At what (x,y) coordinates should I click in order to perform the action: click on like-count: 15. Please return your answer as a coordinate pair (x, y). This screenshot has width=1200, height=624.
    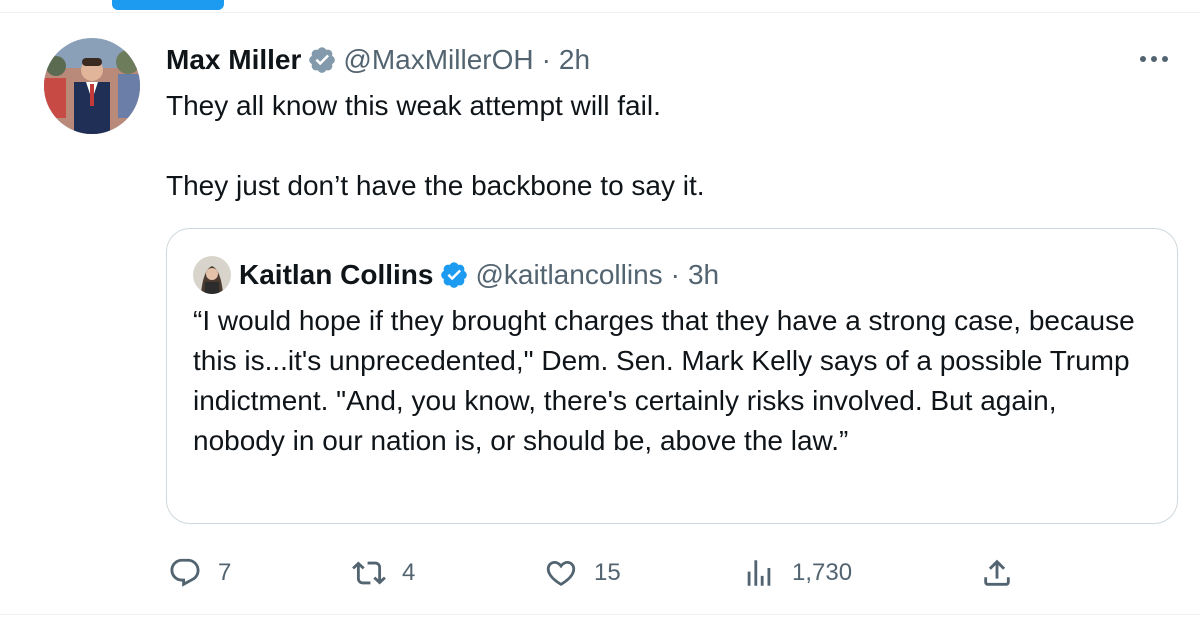
    Looking at the image, I should click on (607, 572).